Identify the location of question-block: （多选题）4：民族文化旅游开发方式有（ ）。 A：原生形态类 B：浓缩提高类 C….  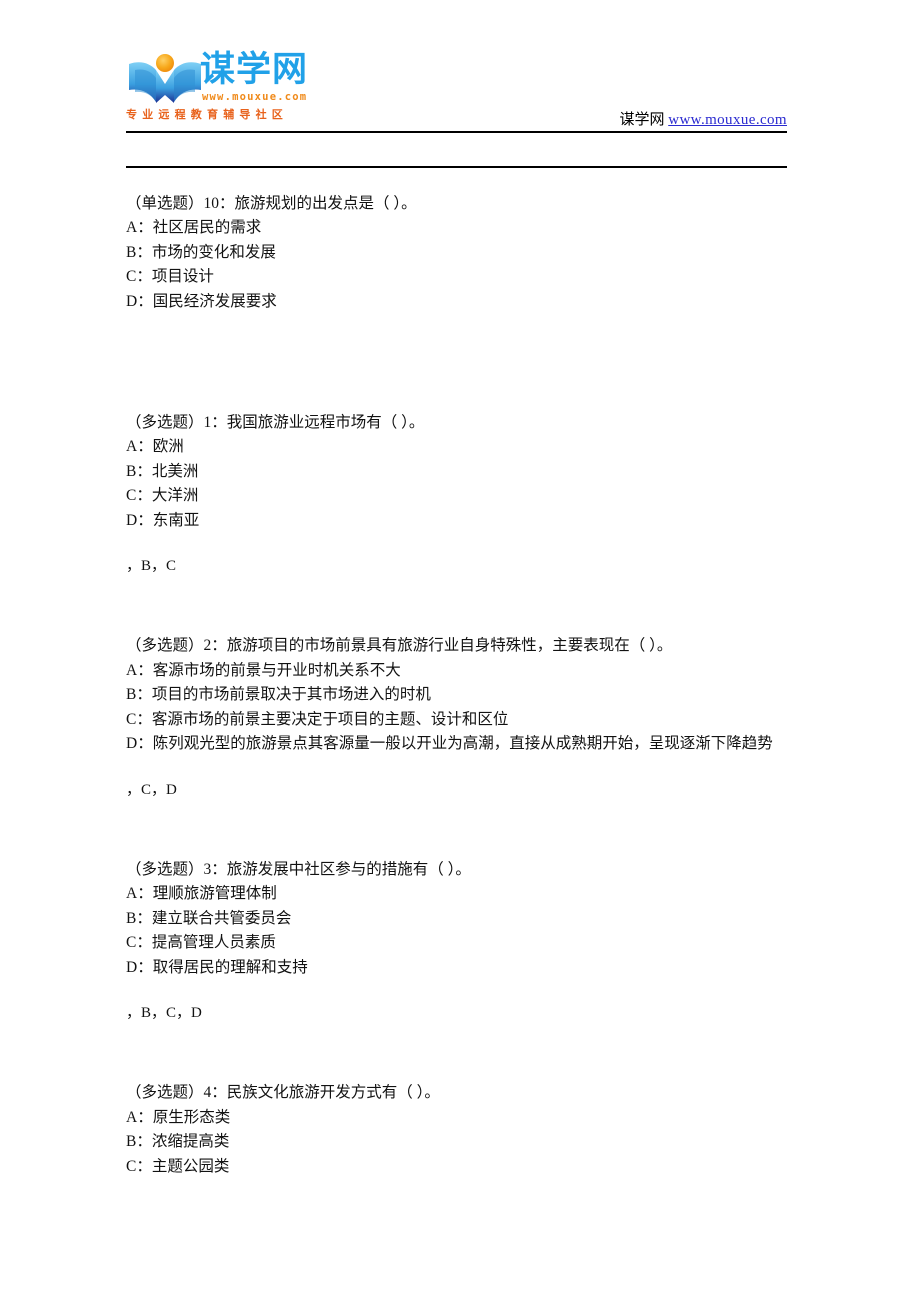
(456, 1130).